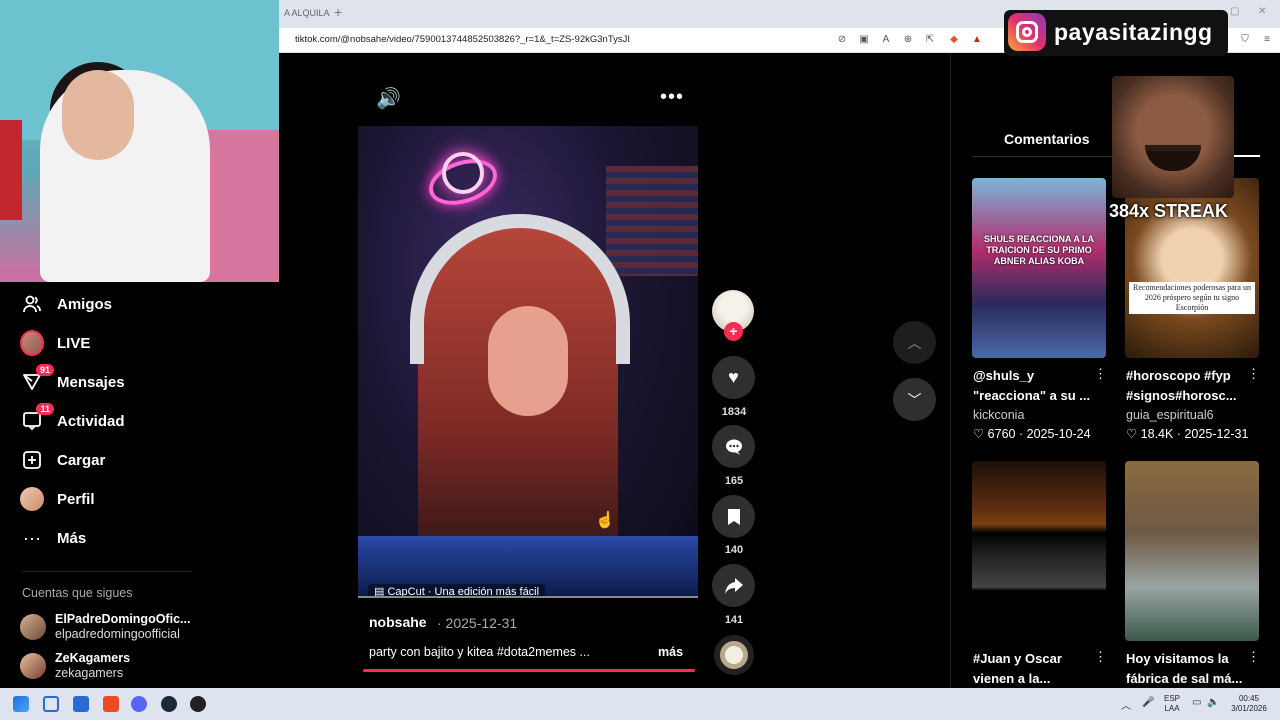 The width and height of the screenshot is (1280, 720). I want to click on browser-tab: A ALQUILA, so click(310, 16).